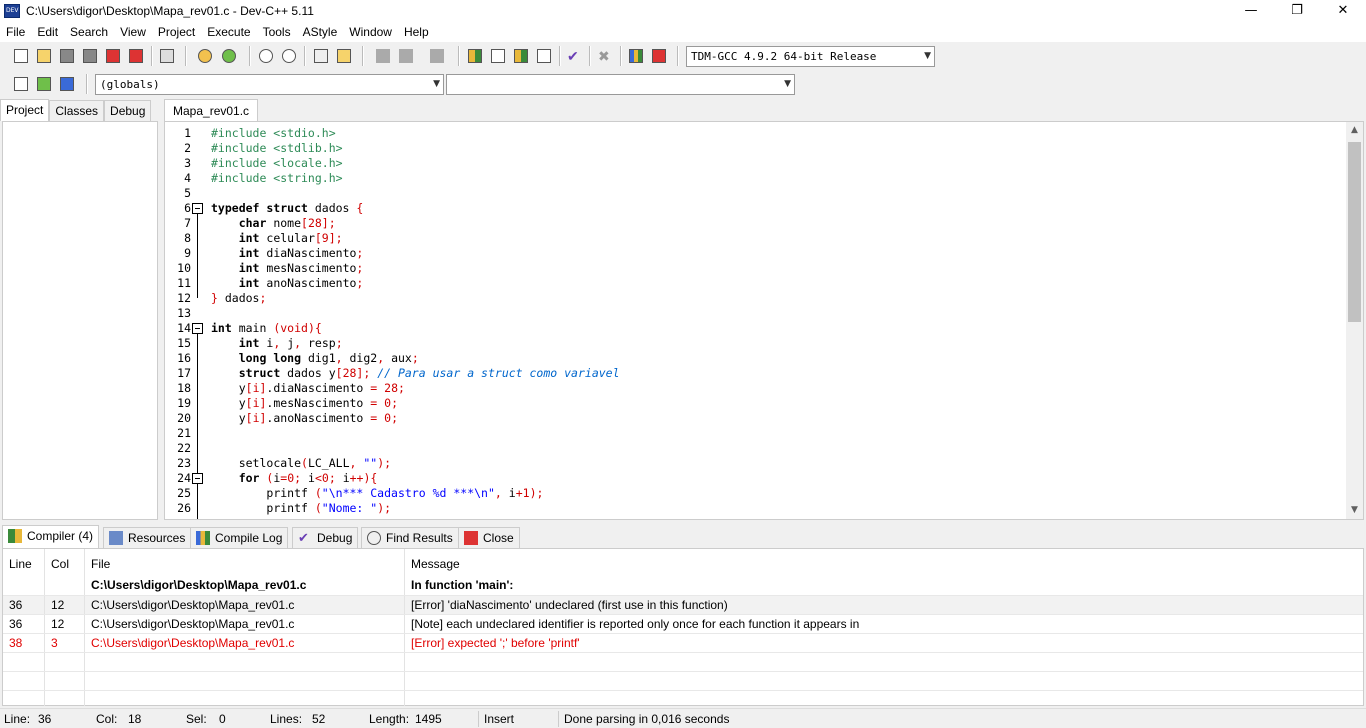 This screenshot has width=1366, height=728. Describe the element at coordinates (133, 32) in the screenshot. I see `menu-view: View` at that location.